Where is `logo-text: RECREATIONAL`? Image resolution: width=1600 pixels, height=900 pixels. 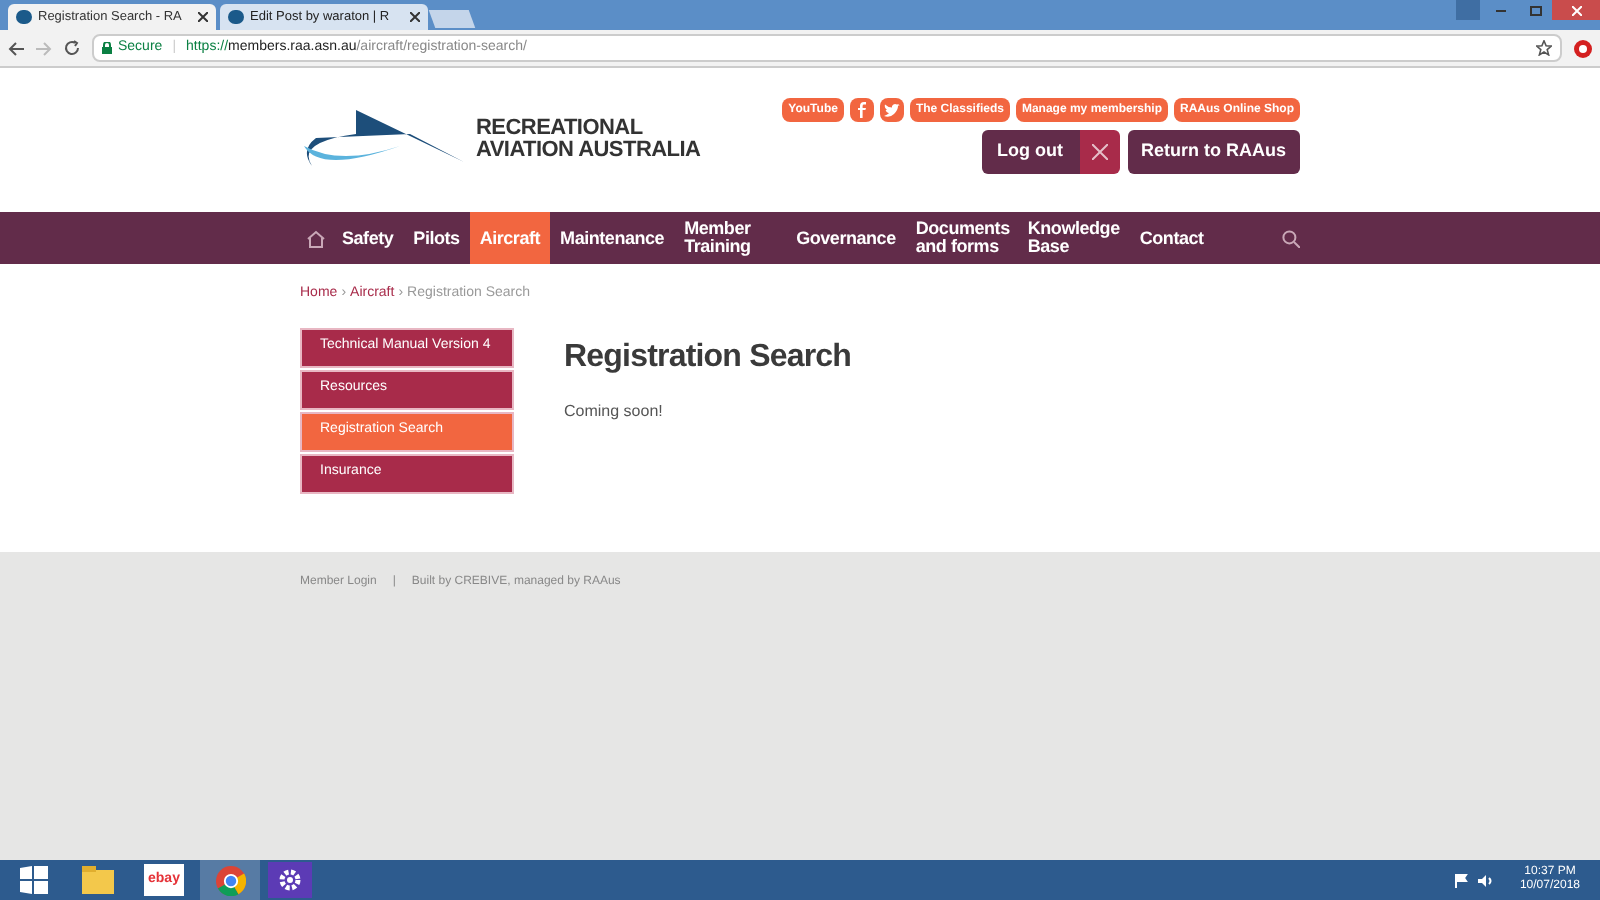 logo-text: RECREATIONAL is located at coordinates (560, 129).